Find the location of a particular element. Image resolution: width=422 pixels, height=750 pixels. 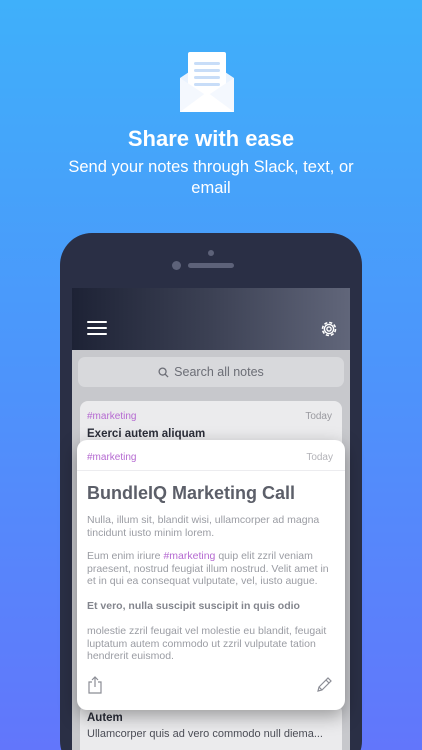

pencil-icon is located at coordinates (324, 685).